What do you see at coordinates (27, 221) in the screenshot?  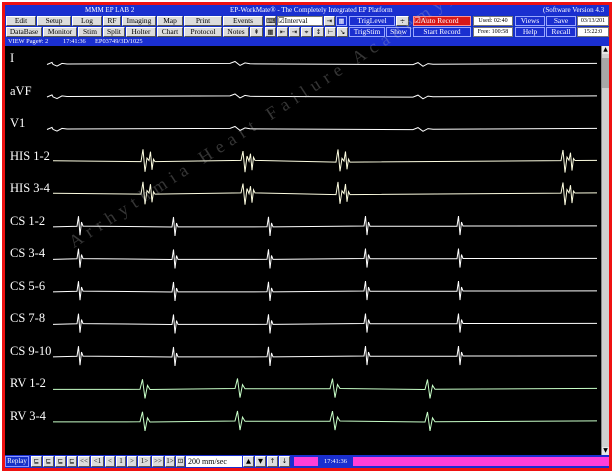 I see `channel-label: CS 1-2` at bounding box center [27, 221].